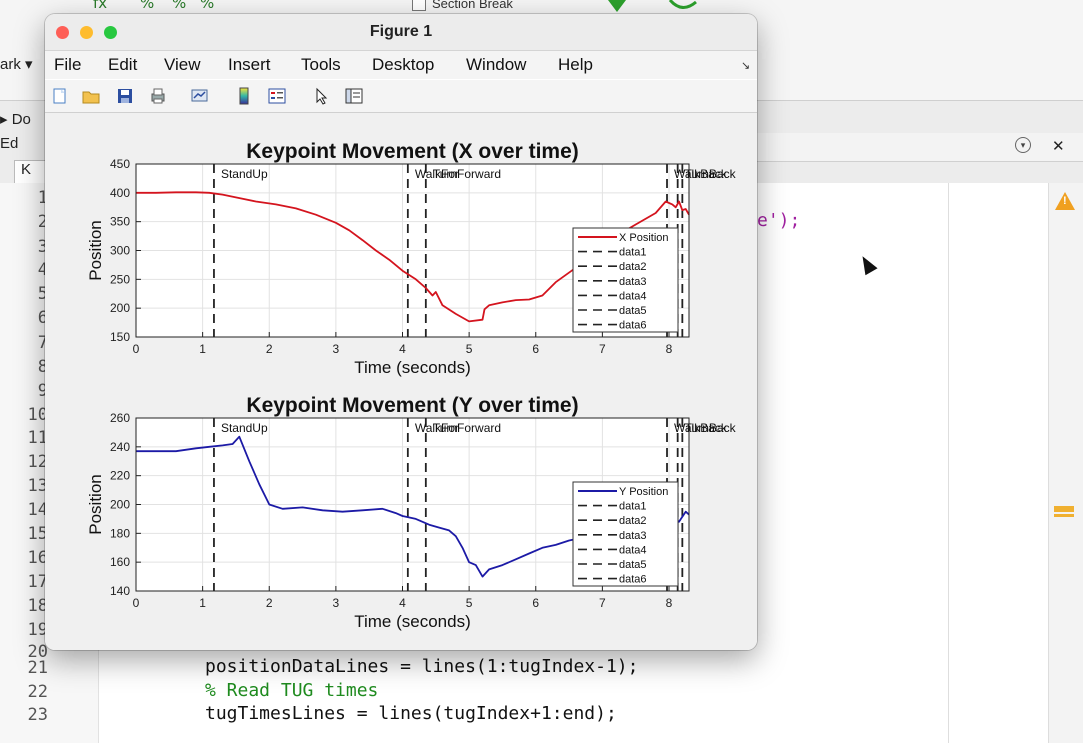 The image size is (1083, 743). What do you see at coordinates (412, 151) in the screenshot?
I see `chart-title: Keypoint Movement (X over time)` at bounding box center [412, 151].